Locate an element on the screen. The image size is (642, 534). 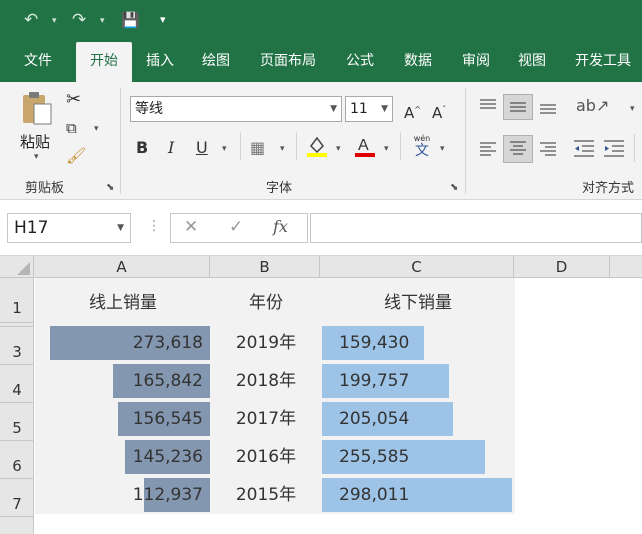
online-sales-value: 273,618 is located at coordinates (167, 343).